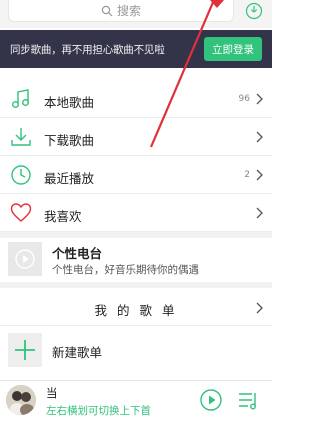 Image resolution: width=320 pixels, height=421 pixels. Describe the element at coordinates (247, 175) in the screenshot. I see `menu-item-count: 2` at that location.